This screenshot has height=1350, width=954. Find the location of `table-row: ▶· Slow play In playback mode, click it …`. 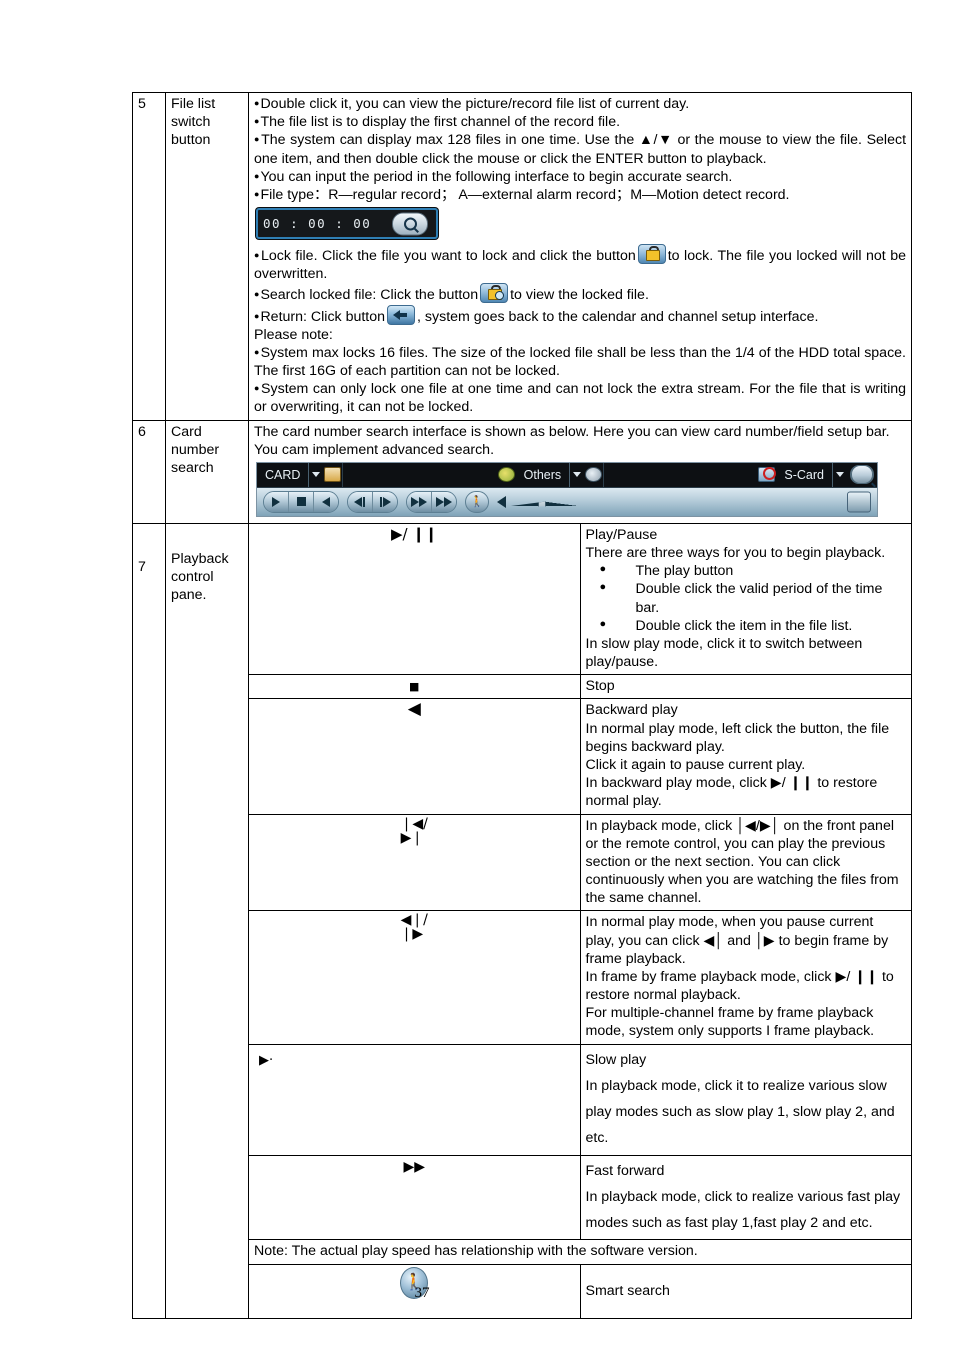

table-row: ▶· Slow play In playback mode, click it … is located at coordinates (522, 1099).